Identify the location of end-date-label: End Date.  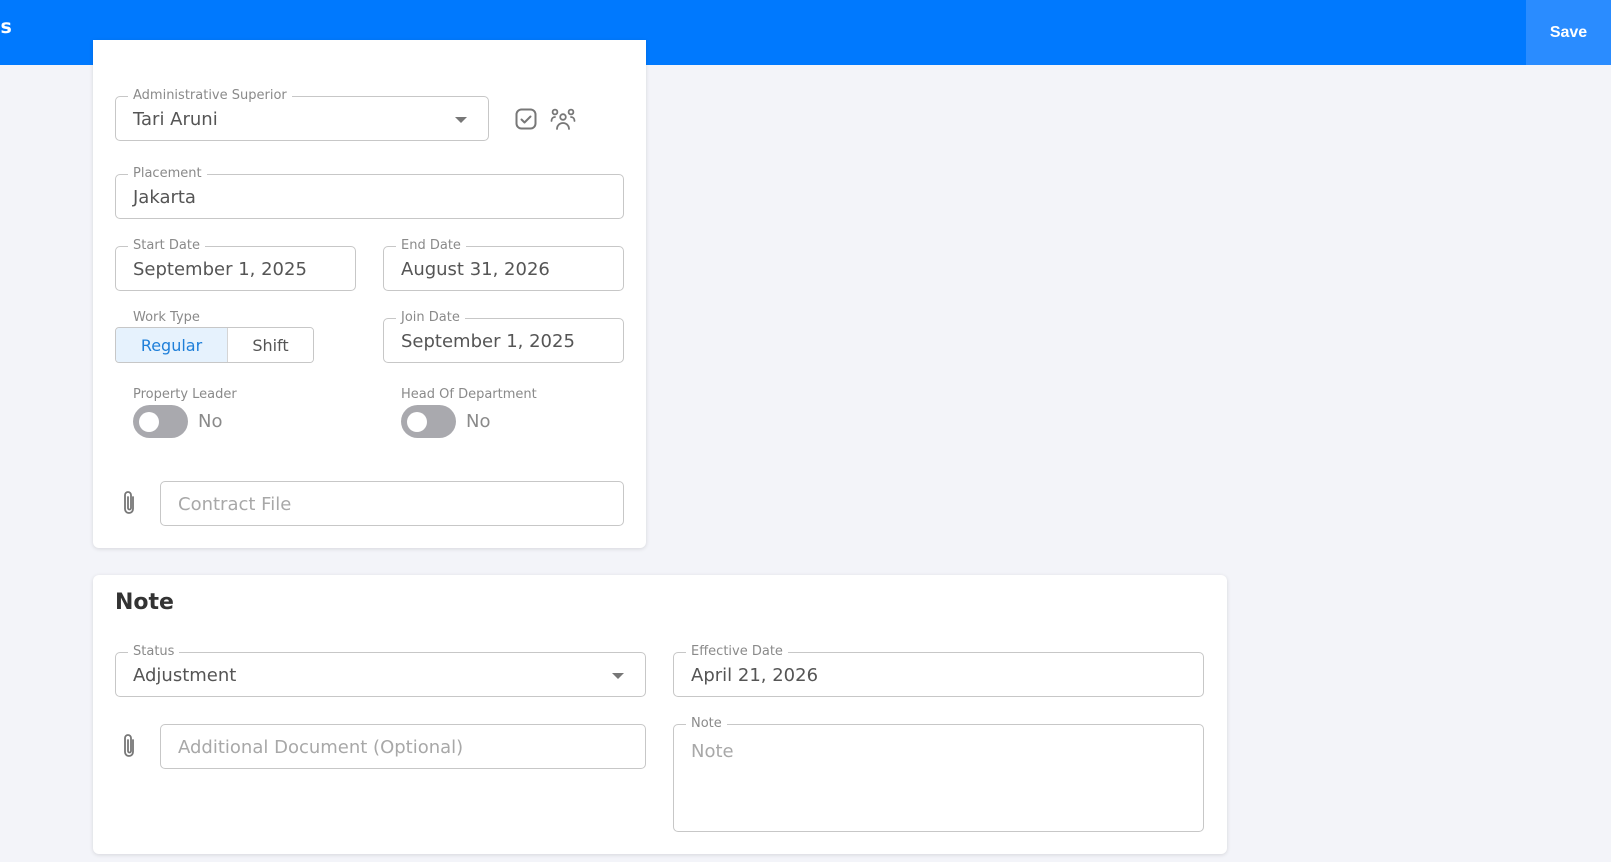
(431, 246).